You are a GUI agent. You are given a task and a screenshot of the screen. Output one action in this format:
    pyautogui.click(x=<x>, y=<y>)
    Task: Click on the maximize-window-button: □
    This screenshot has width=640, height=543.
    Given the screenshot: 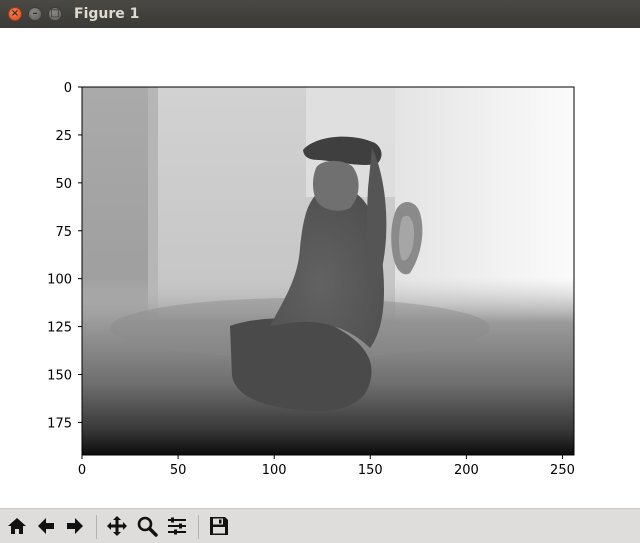 What is the action you would take?
    pyautogui.click(x=55, y=14)
    